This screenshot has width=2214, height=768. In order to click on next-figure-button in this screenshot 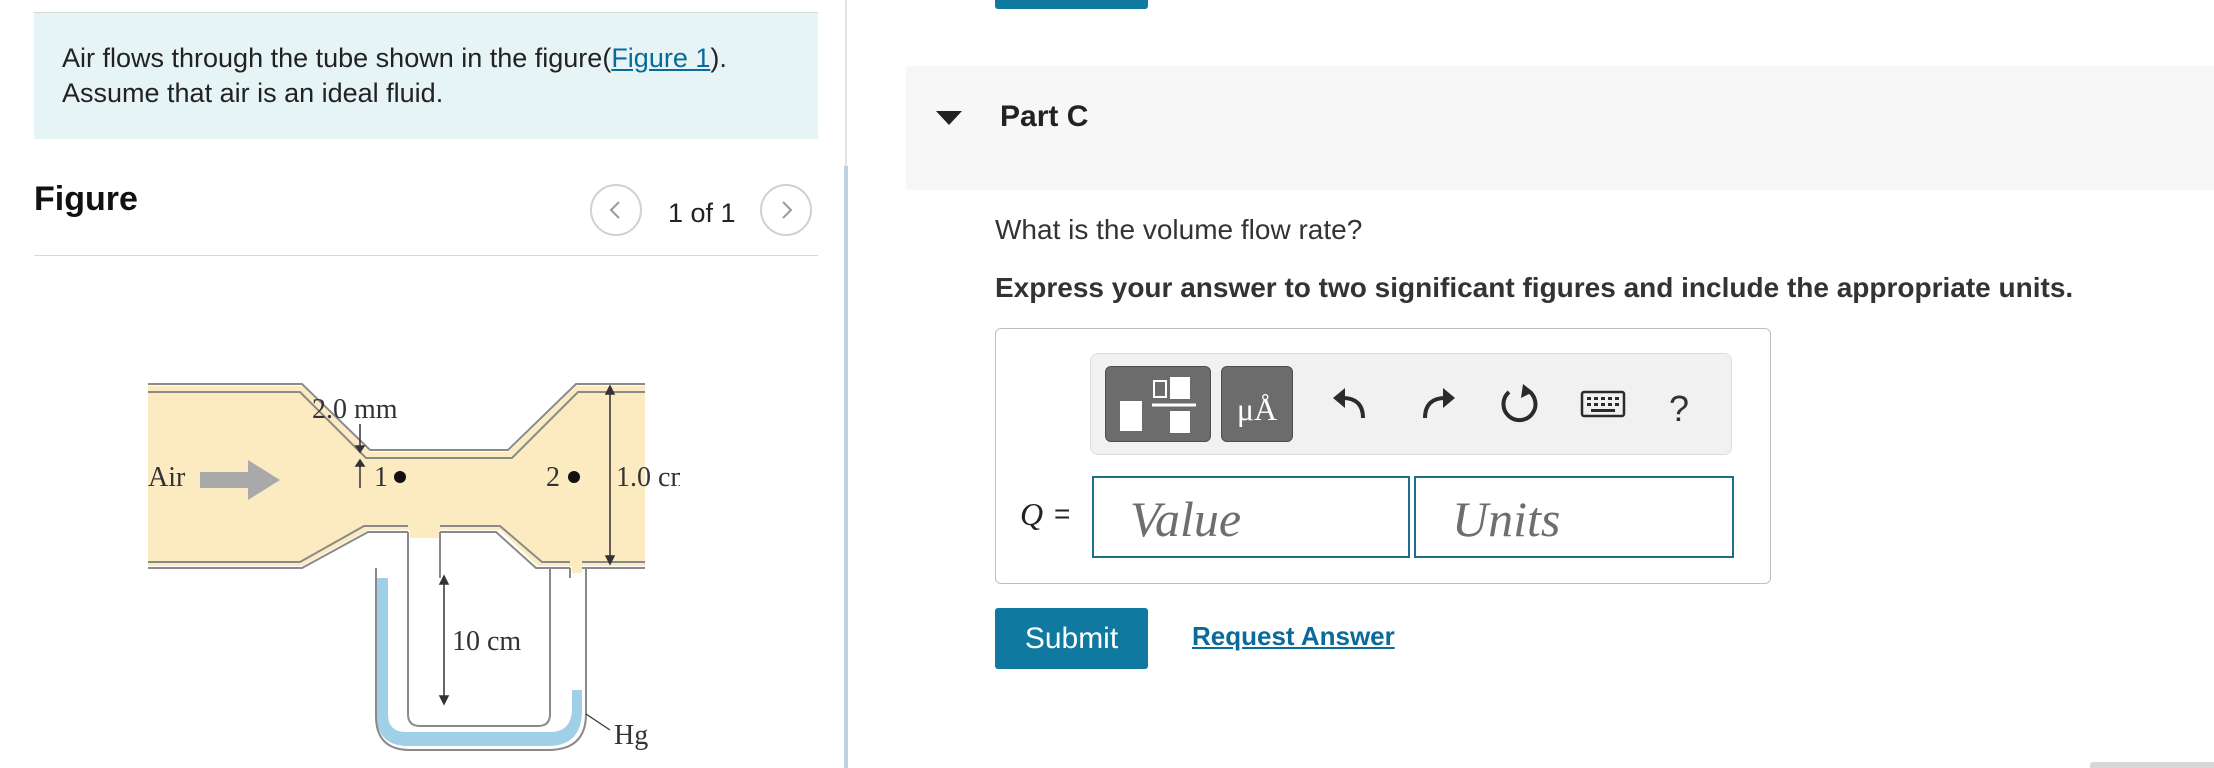, I will do `click(786, 210)`.